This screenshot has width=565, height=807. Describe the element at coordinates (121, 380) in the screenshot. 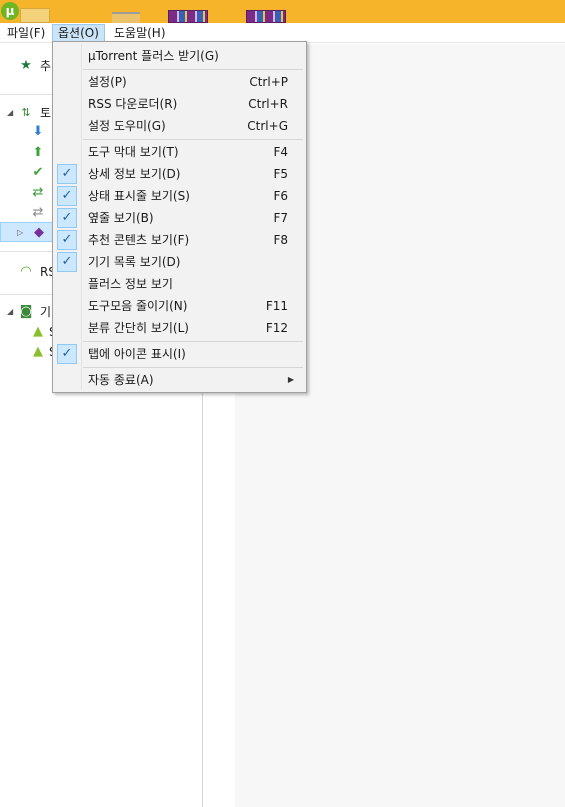

I see `menu-item-label: 자동 종료(A)` at that location.